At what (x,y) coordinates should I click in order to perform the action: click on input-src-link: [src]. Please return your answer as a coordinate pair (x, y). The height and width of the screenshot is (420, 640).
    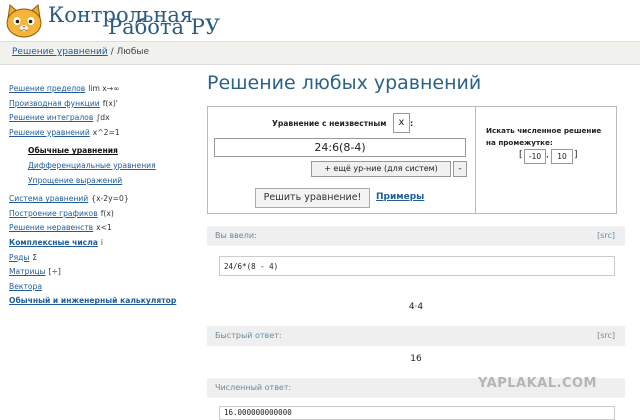
    Looking at the image, I should click on (606, 235).